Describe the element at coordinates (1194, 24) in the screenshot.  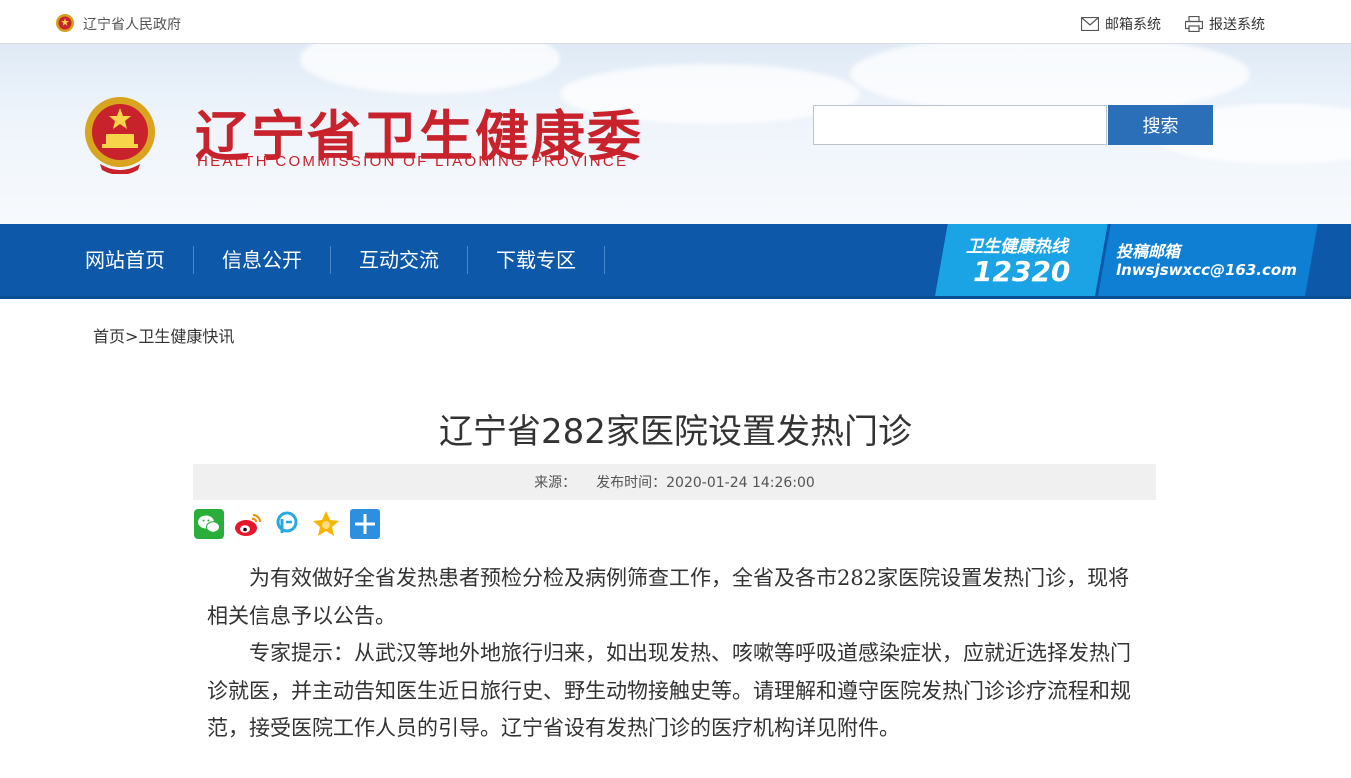
I see `printer-icon` at that location.